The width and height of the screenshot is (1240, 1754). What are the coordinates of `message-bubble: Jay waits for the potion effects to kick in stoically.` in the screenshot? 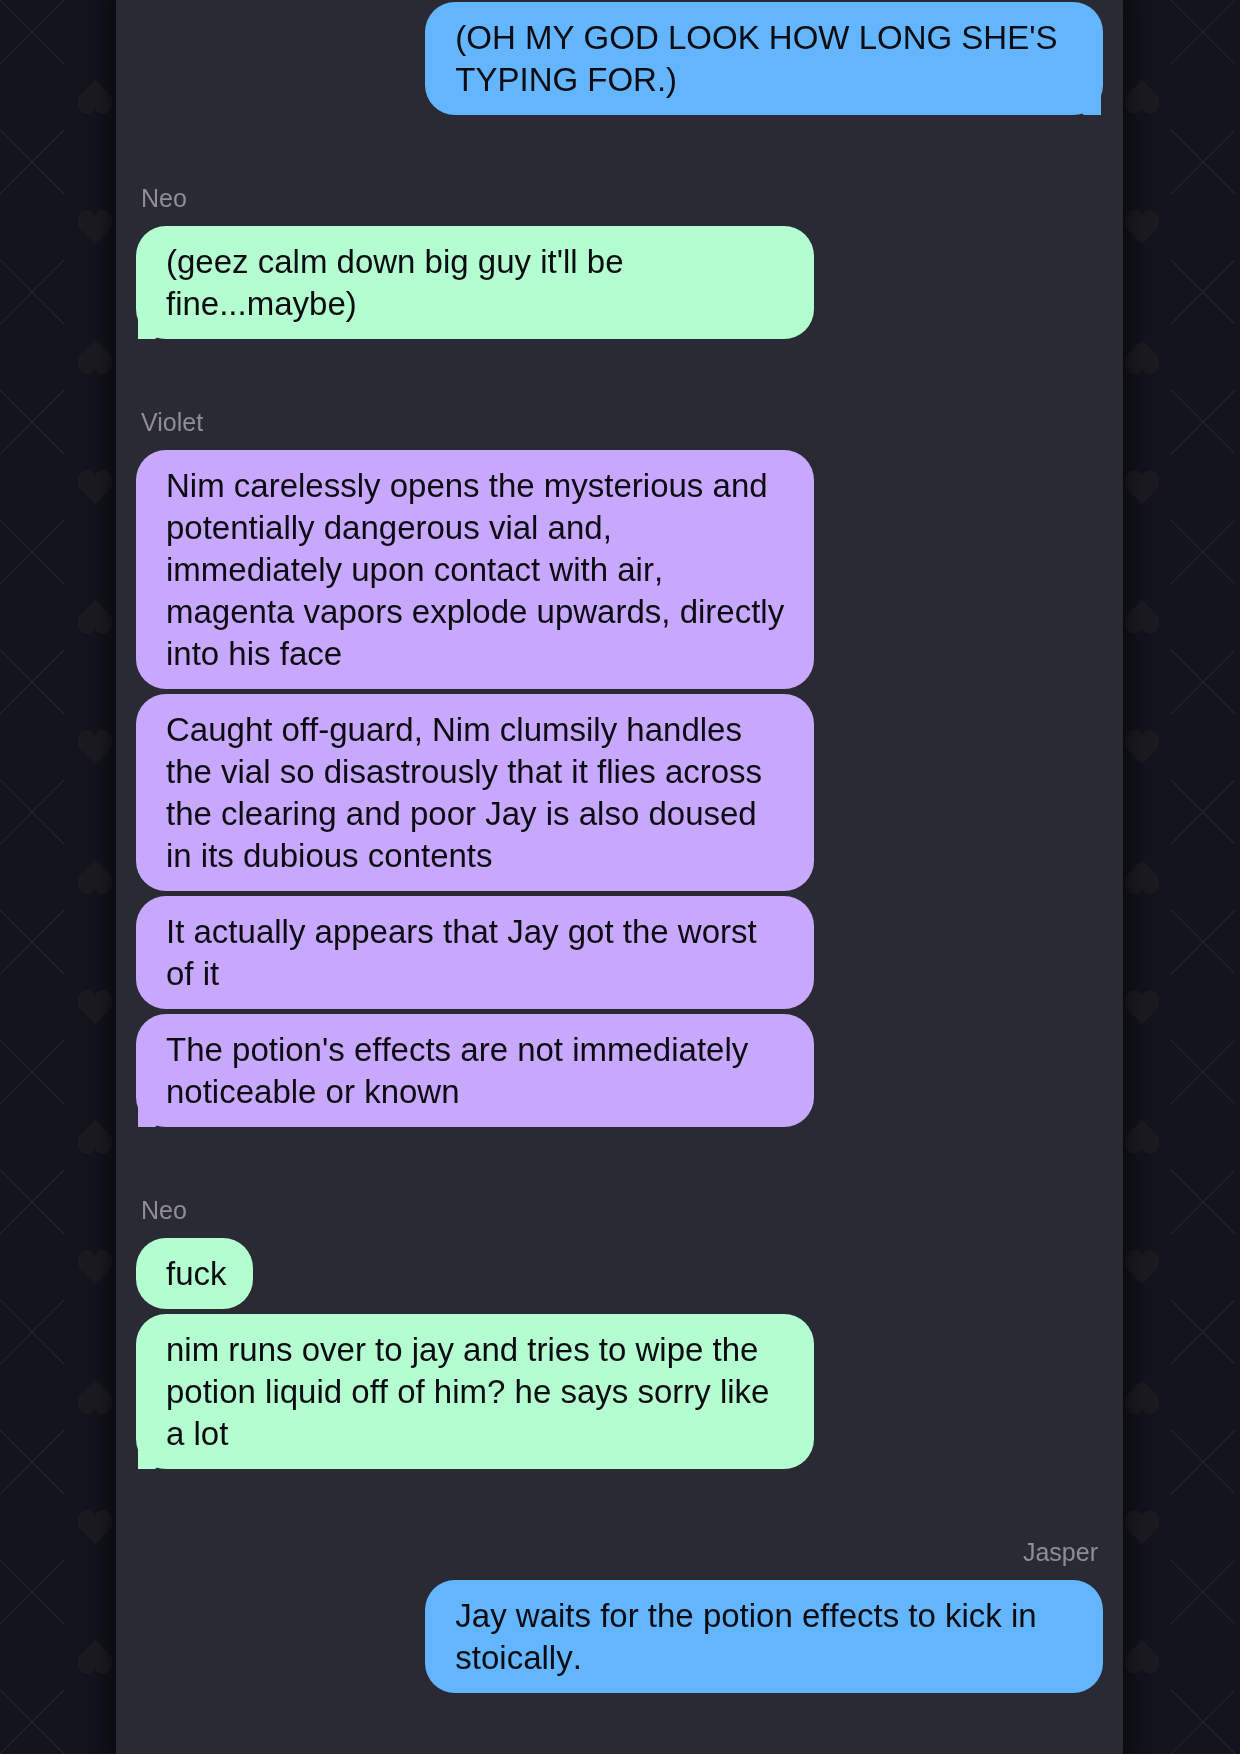 It's located at (764, 1636).